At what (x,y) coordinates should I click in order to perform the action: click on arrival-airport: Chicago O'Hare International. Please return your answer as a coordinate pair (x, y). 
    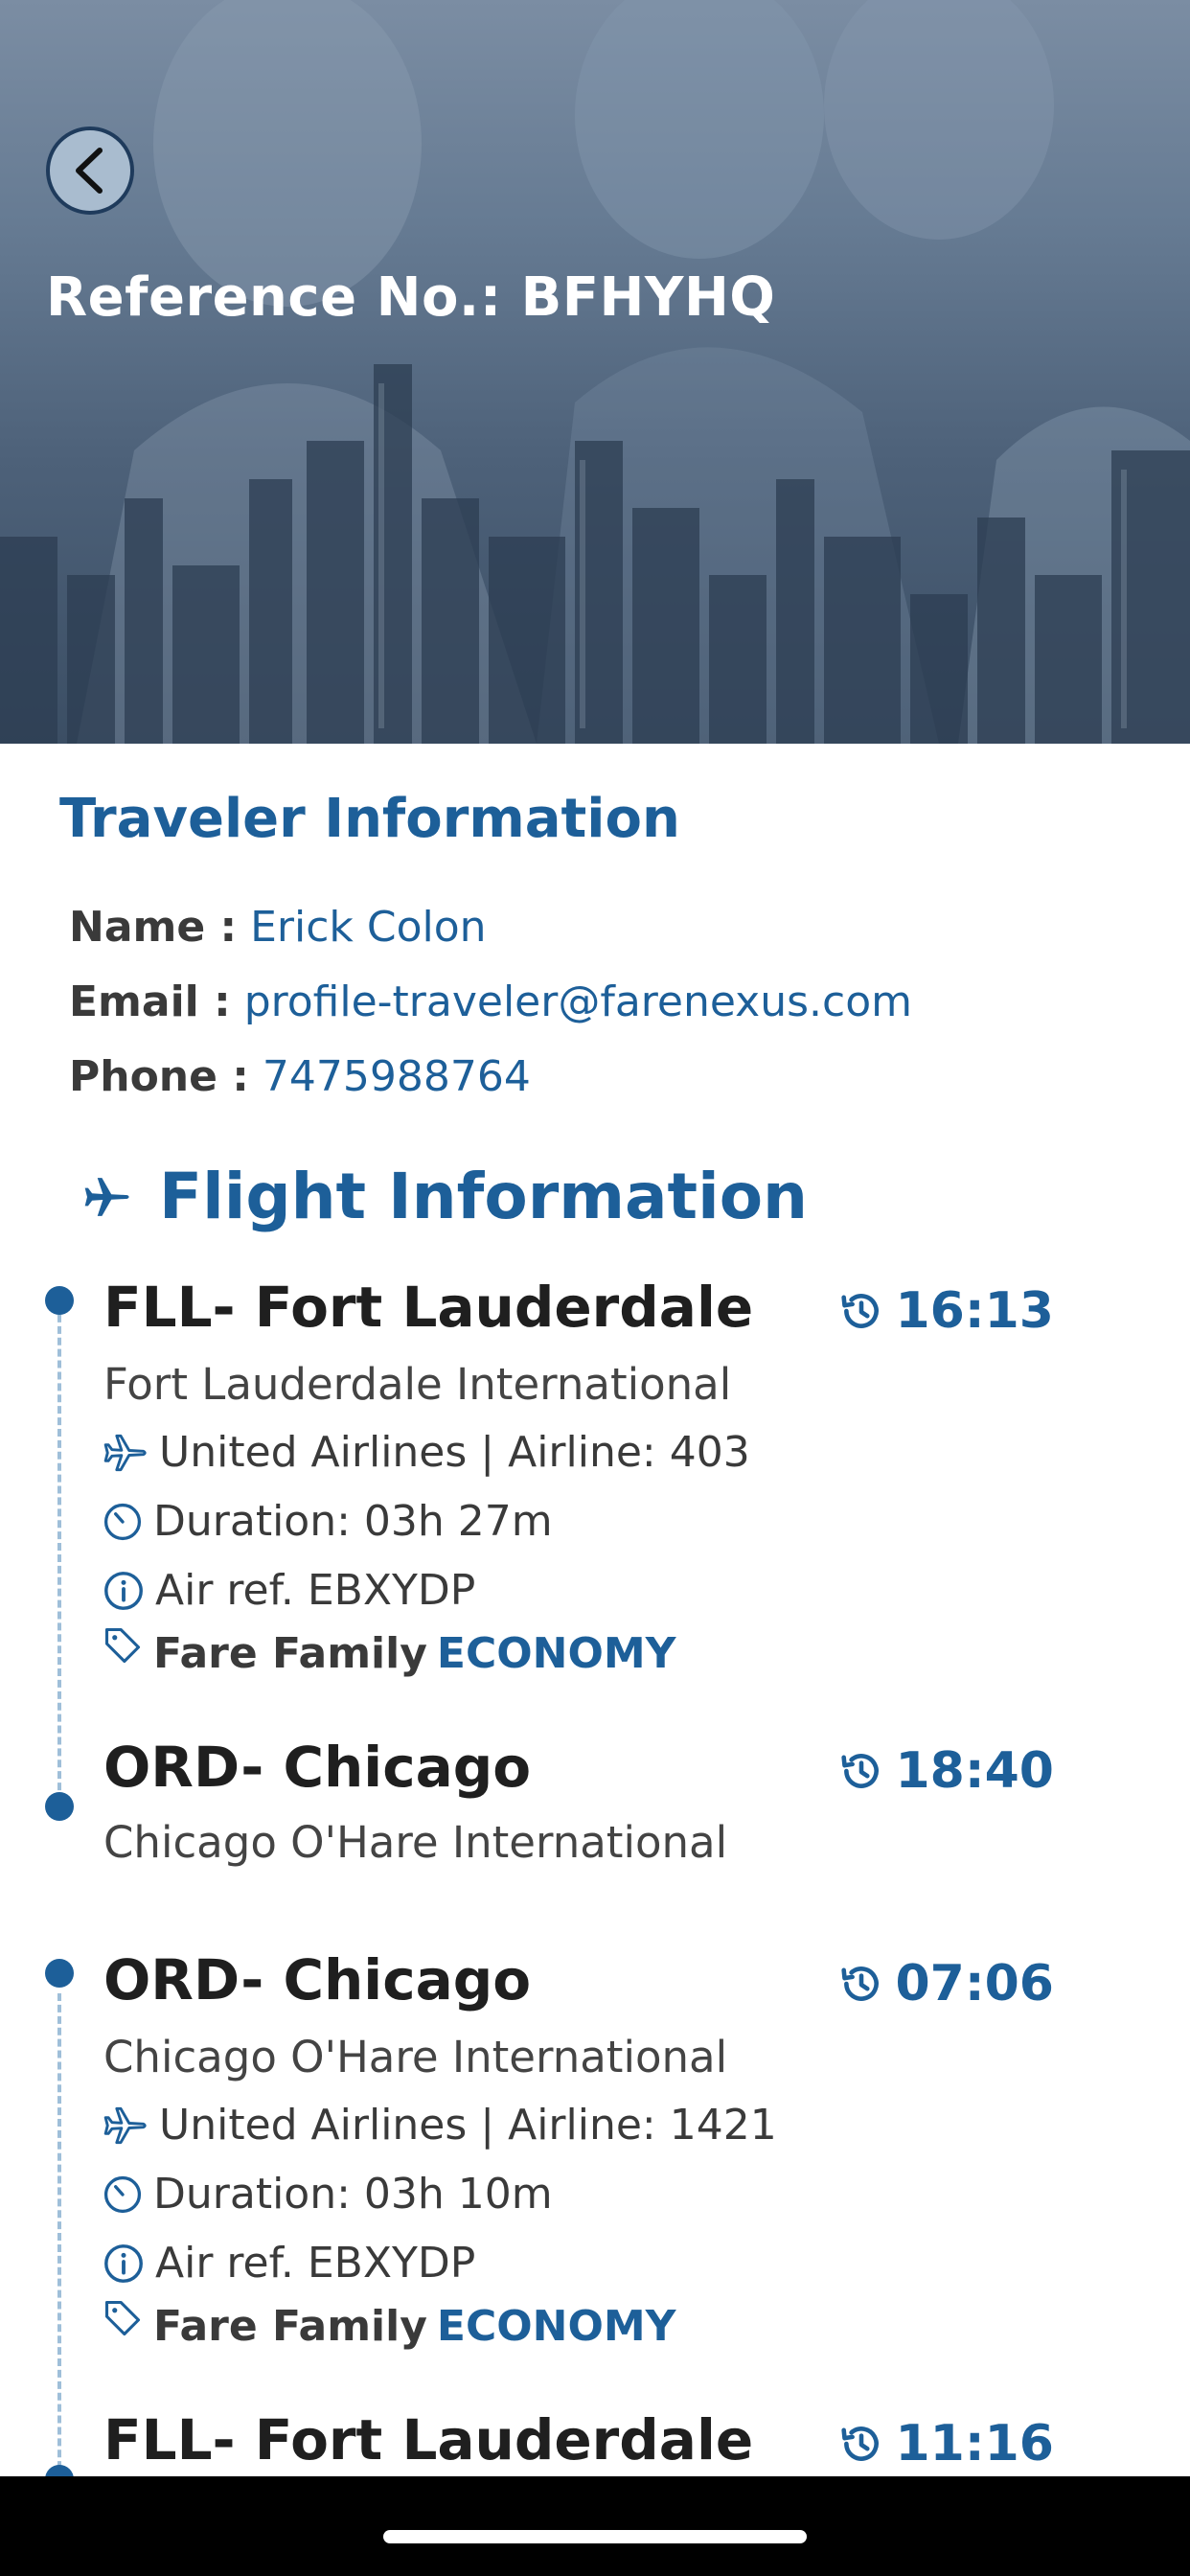
    Looking at the image, I should click on (416, 1842).